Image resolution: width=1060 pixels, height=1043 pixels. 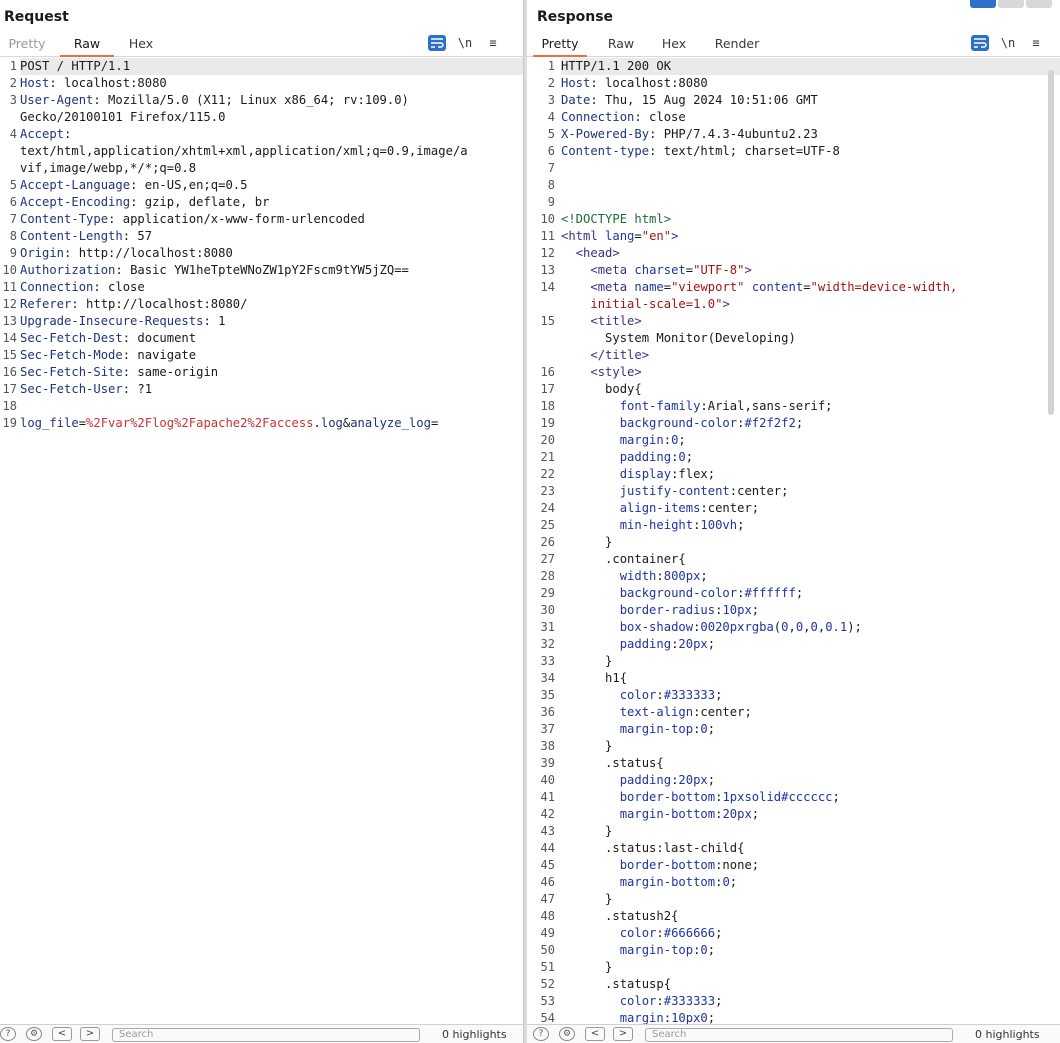 I want to click on code-token: .status:last-child{, so click(x=653, y=848).